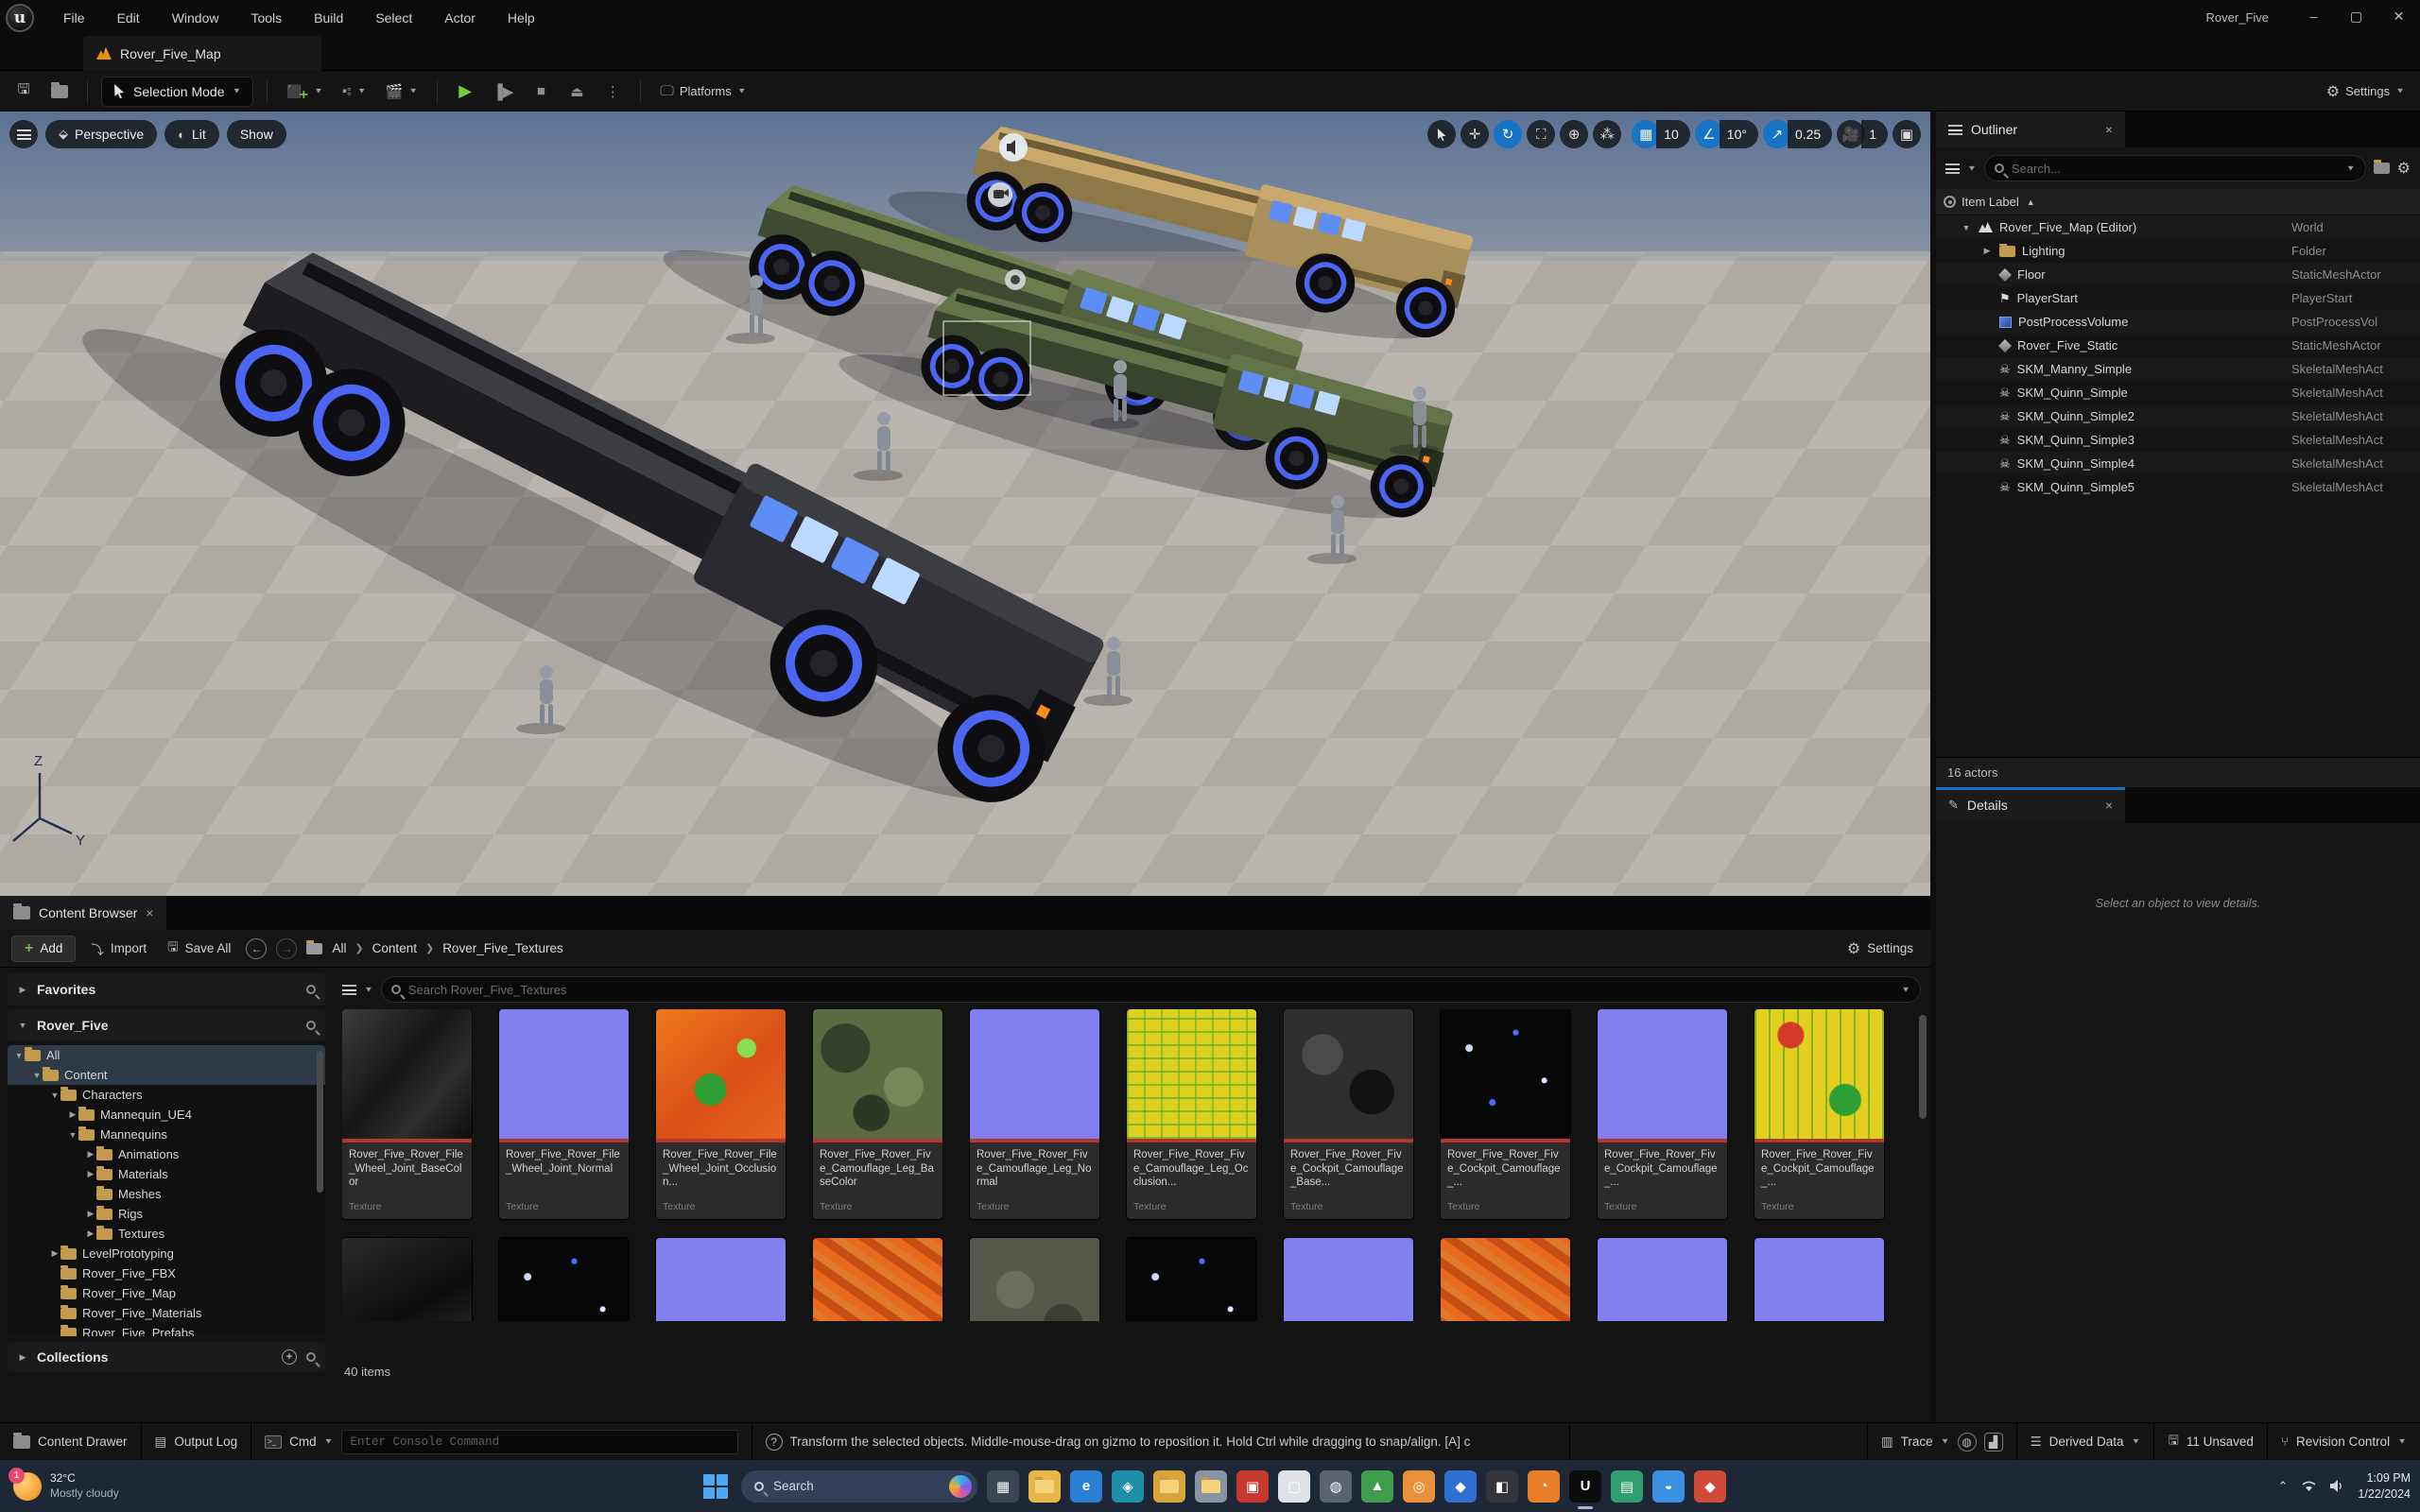 This screenshot has height=1512, width=2420. Describe the element at coordinates (2309, 1486) in the screenshot. I see `wifi-icon` at that location.